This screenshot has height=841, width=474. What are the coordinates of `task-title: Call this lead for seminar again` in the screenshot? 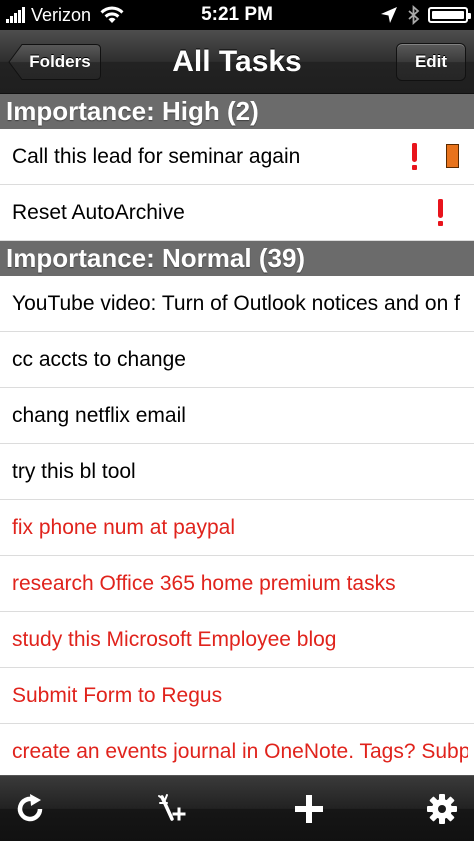 It's located at (156, 156).